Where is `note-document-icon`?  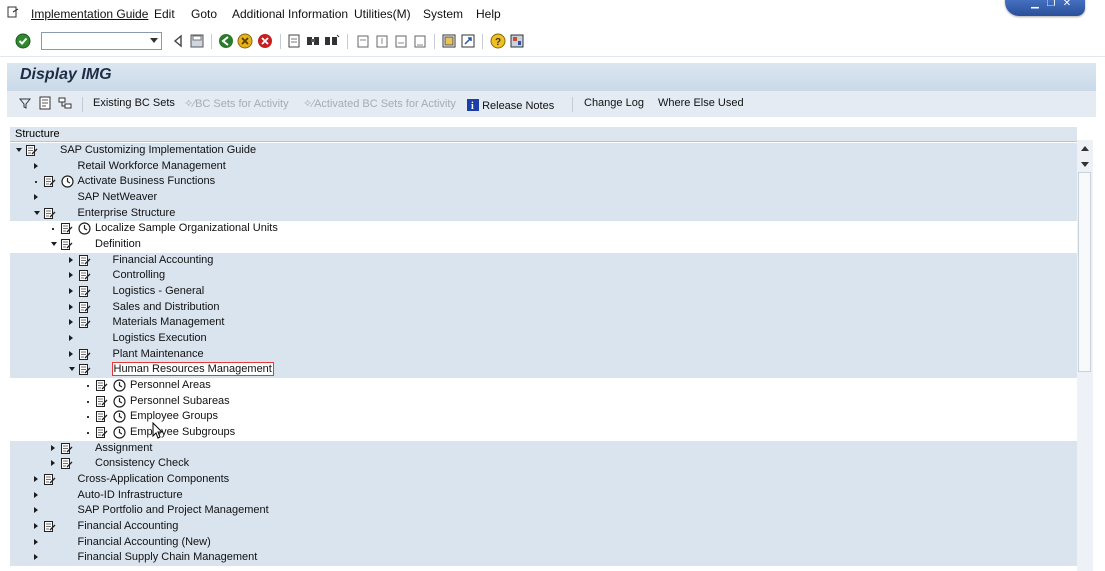
note-document-icon is located at coordinates (45, 103).